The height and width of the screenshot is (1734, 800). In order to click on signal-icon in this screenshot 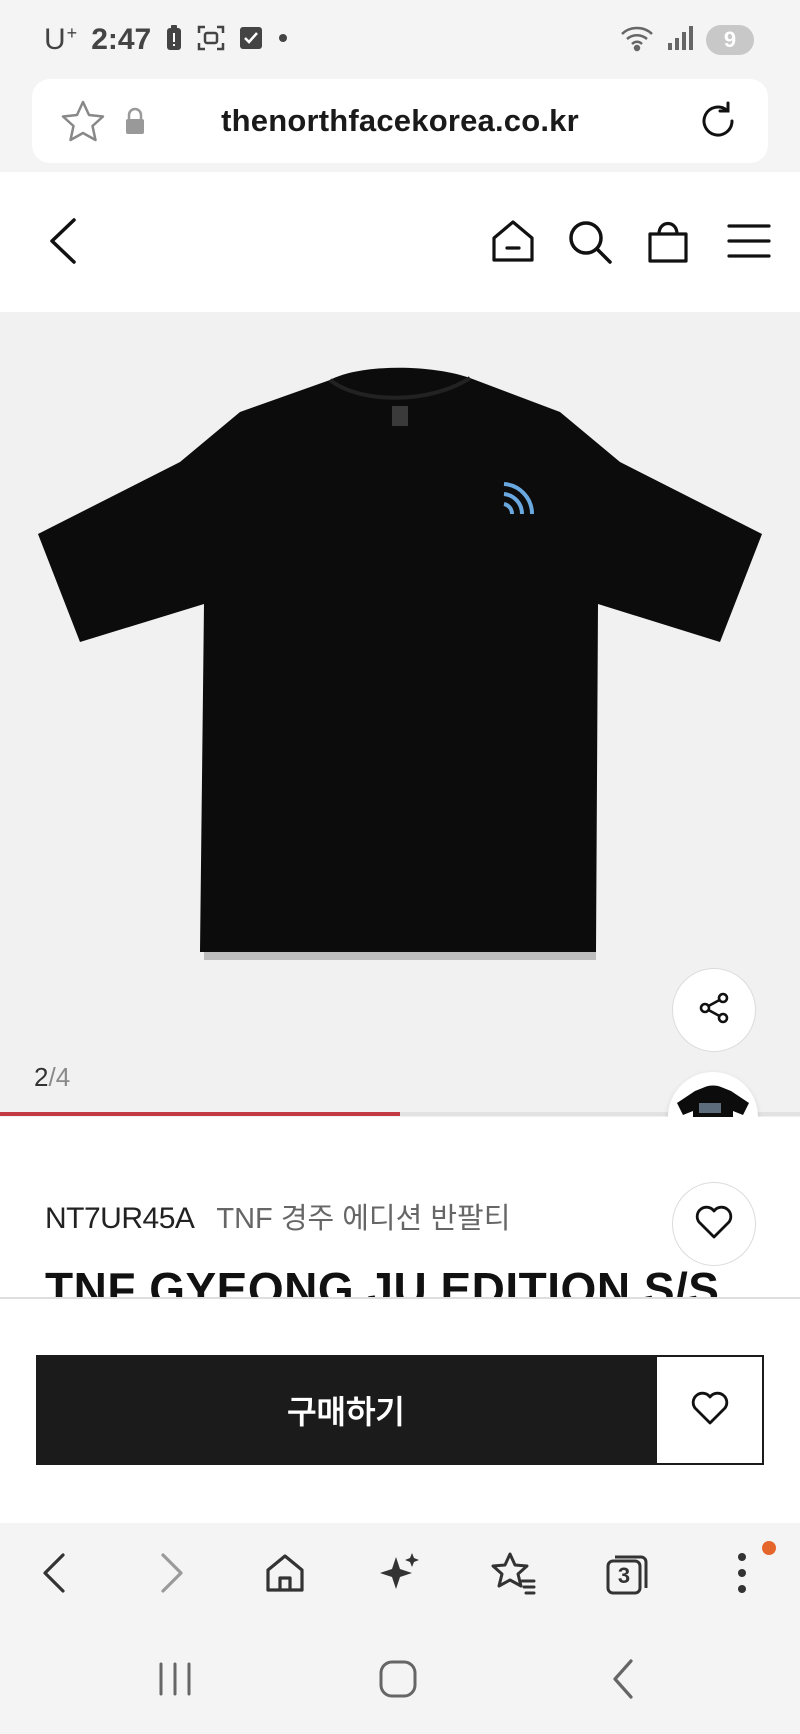, I will do `click(680, 40)`.